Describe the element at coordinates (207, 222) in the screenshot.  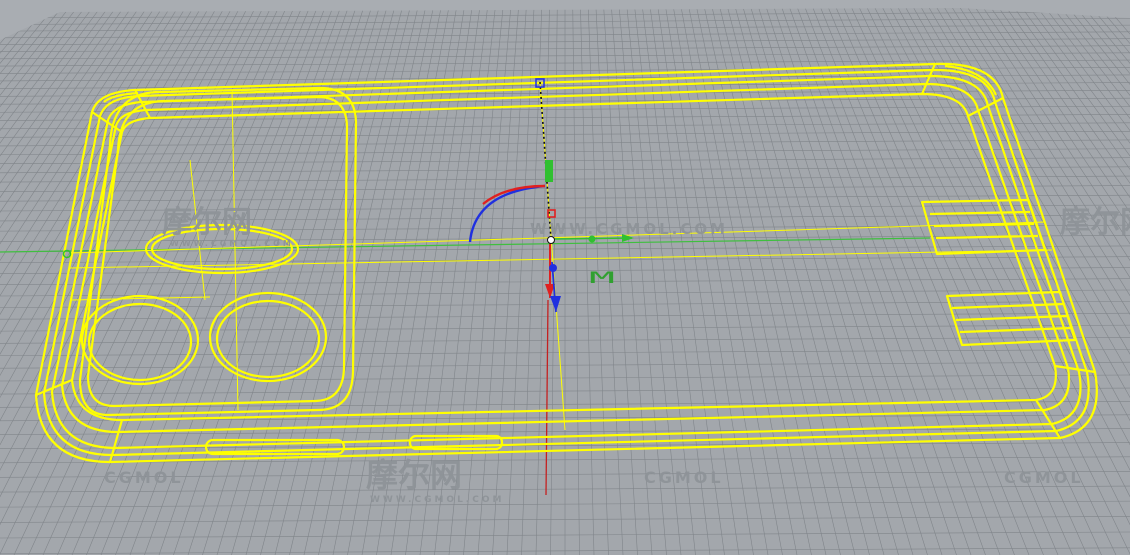
I see `watermark-cn-left: 摩尔网` at that location.